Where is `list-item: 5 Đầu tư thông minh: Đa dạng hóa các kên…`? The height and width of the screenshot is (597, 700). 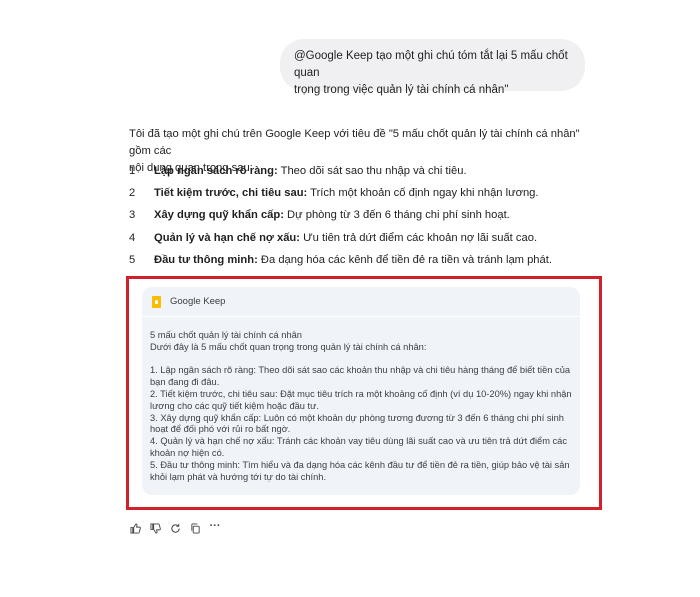
list-item: 5 Đầu tư thông minh: Đa dạng hóa các kên… is located at coordinates (369, 263).